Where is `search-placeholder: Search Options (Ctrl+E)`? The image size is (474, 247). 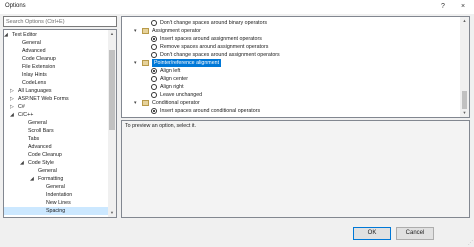
search-placeholder: Search Options (Ctrl+E) is located at coordinates (35, 22).